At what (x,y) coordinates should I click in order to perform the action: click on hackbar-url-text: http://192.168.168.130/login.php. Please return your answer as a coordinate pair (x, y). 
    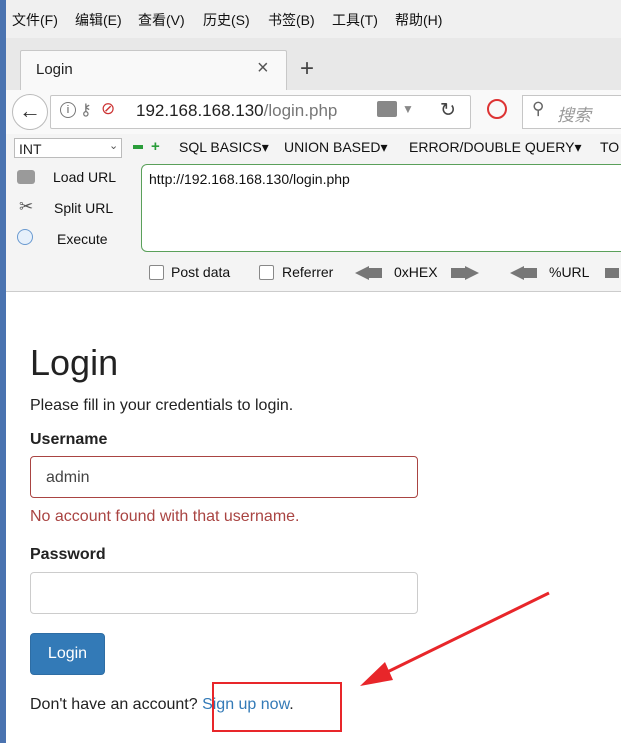
    Looking at the image, I should click on (249, 179).